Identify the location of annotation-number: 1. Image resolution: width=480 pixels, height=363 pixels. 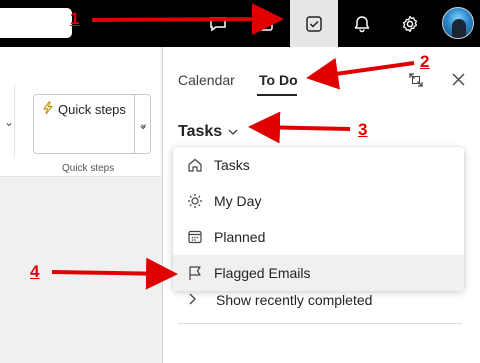
(75, 18).